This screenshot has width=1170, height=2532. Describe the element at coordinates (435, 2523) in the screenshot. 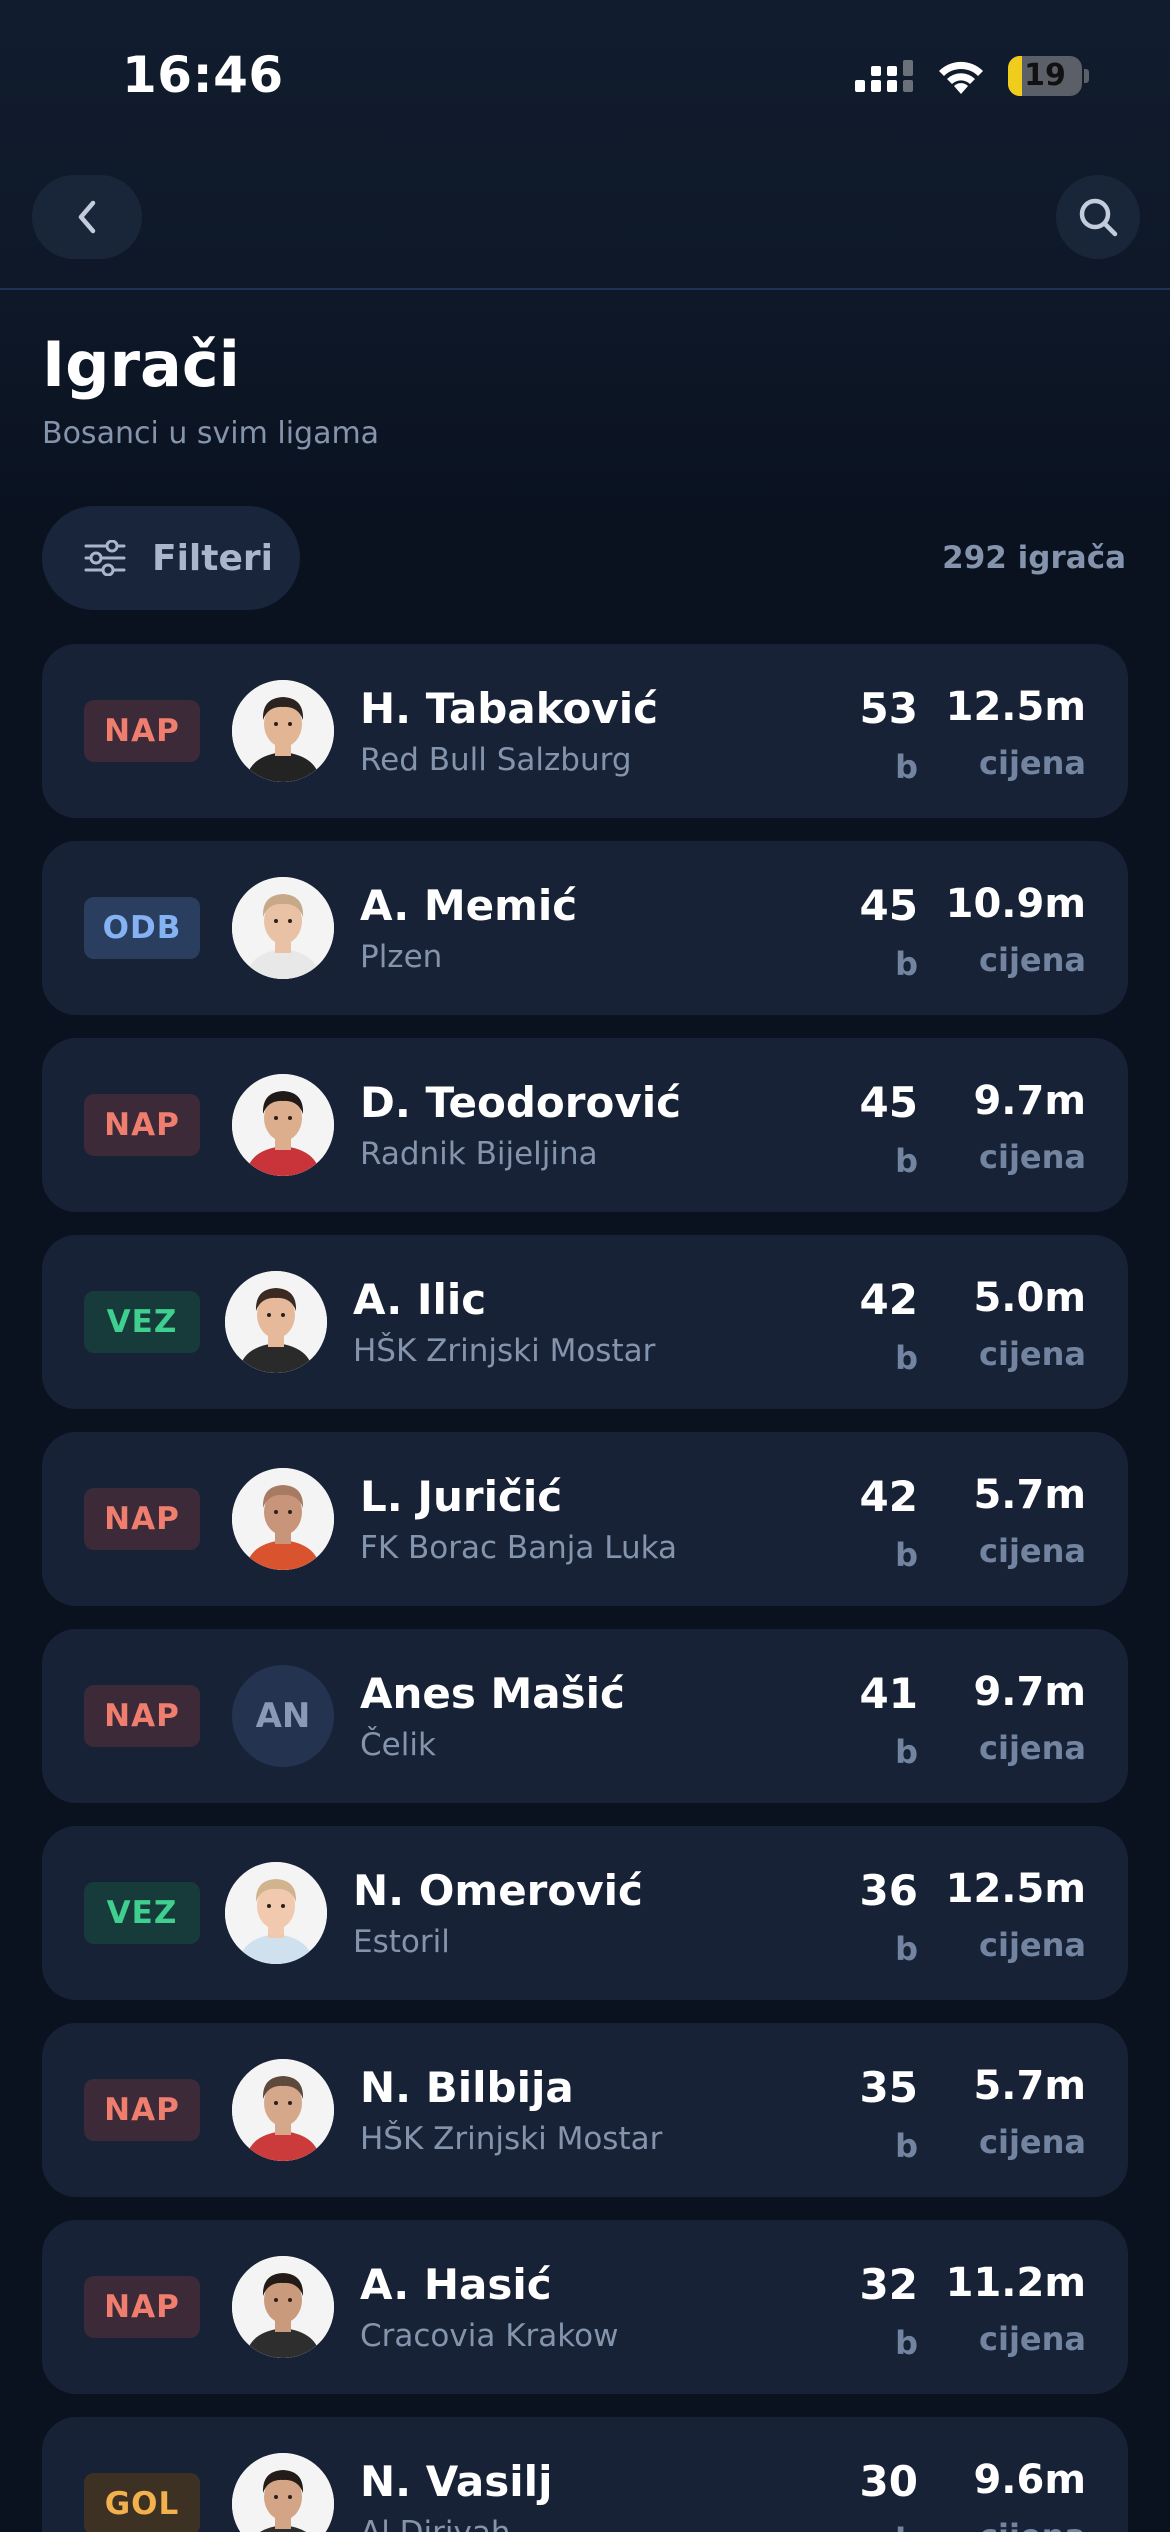

I see `player-club: Al Diriyah` at that location.